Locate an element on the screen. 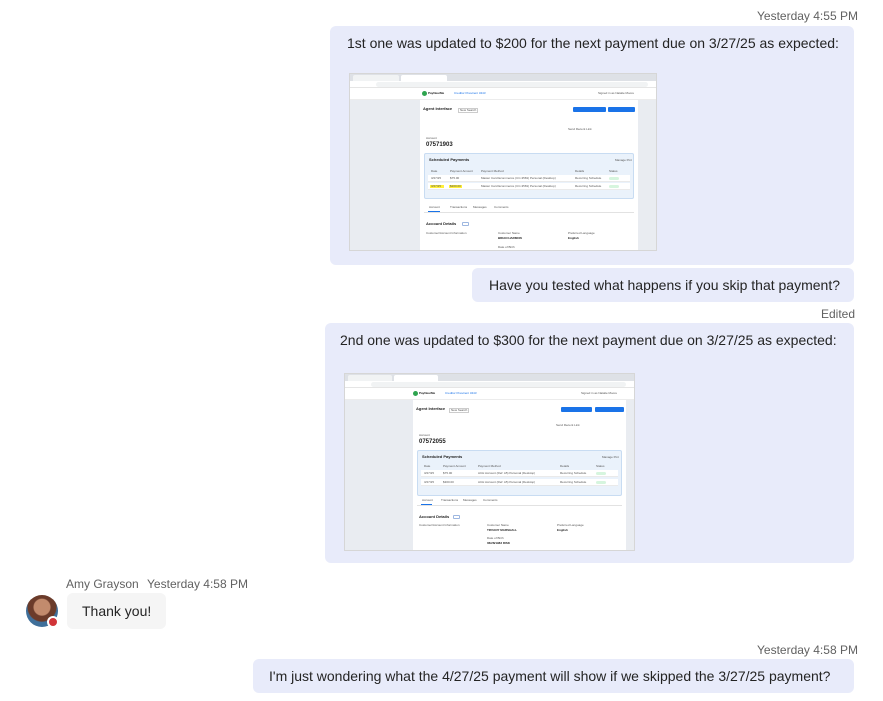  cell-amount: $200.00 is located at coordinates (455, 186).